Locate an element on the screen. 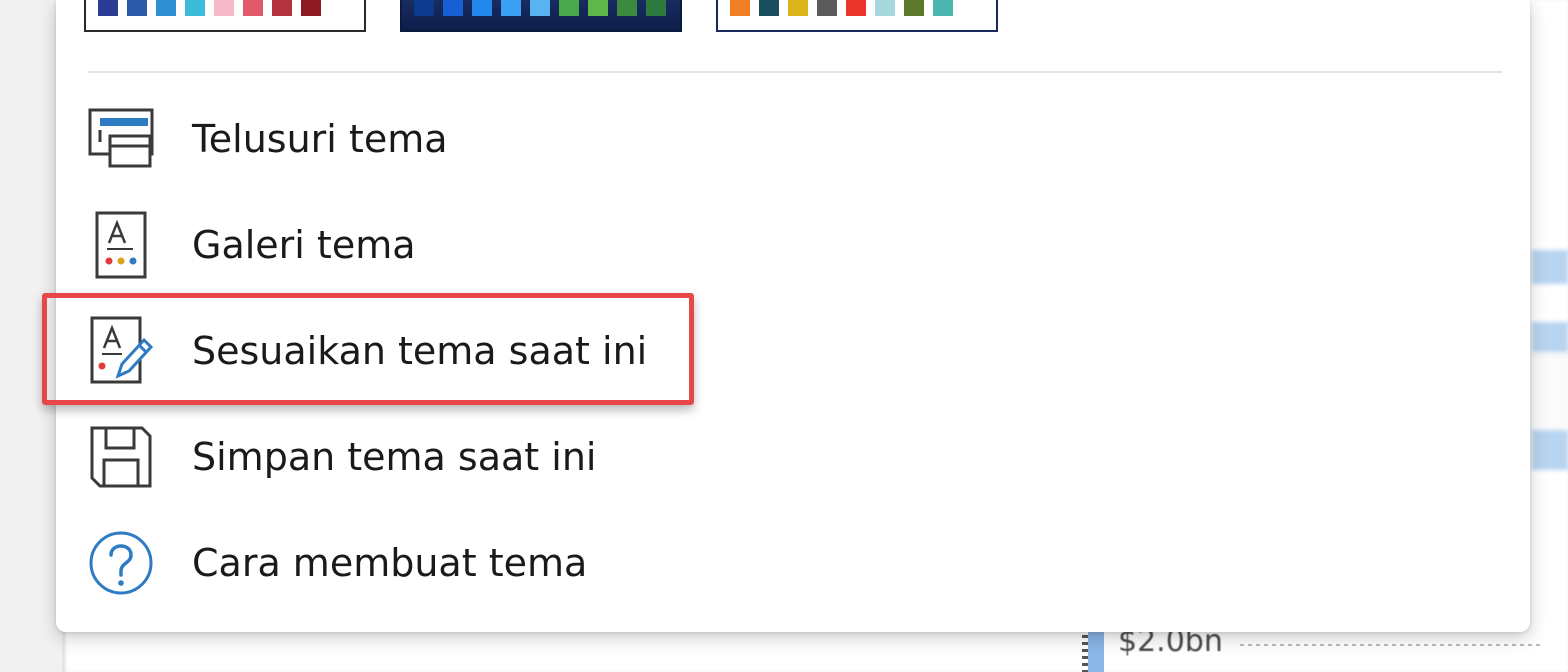  menu-item-theme-gallery: Galeri tema is located at coordinates (406, 245).